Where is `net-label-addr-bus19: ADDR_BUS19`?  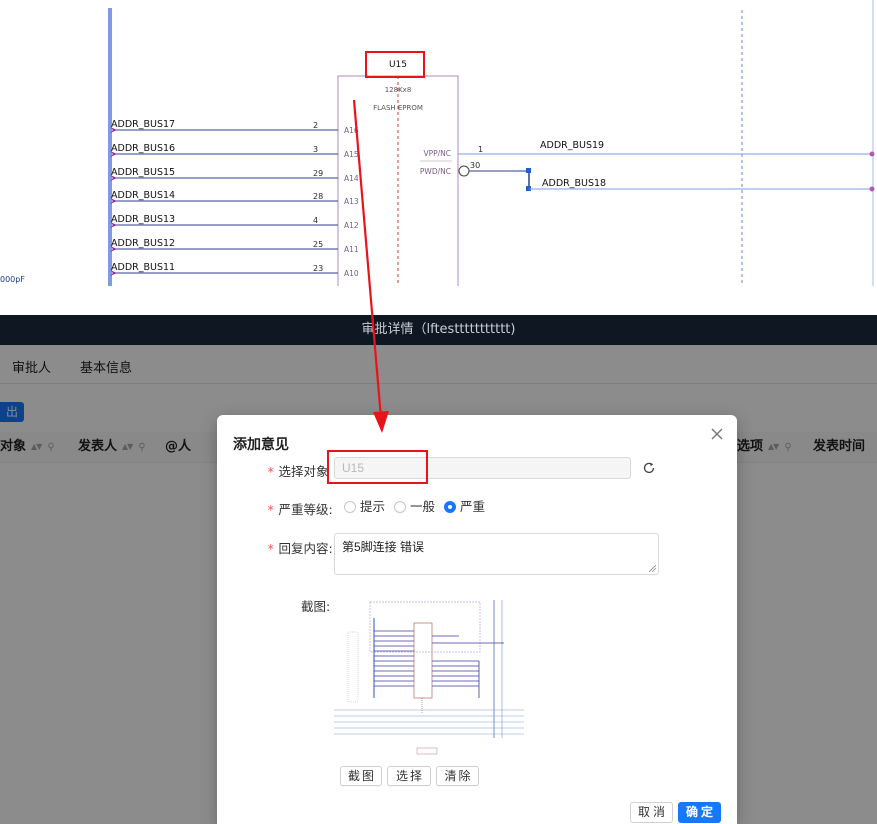
net-label-addr-bus19: ADDR_BUS19 is located at coordinates (572, 145).